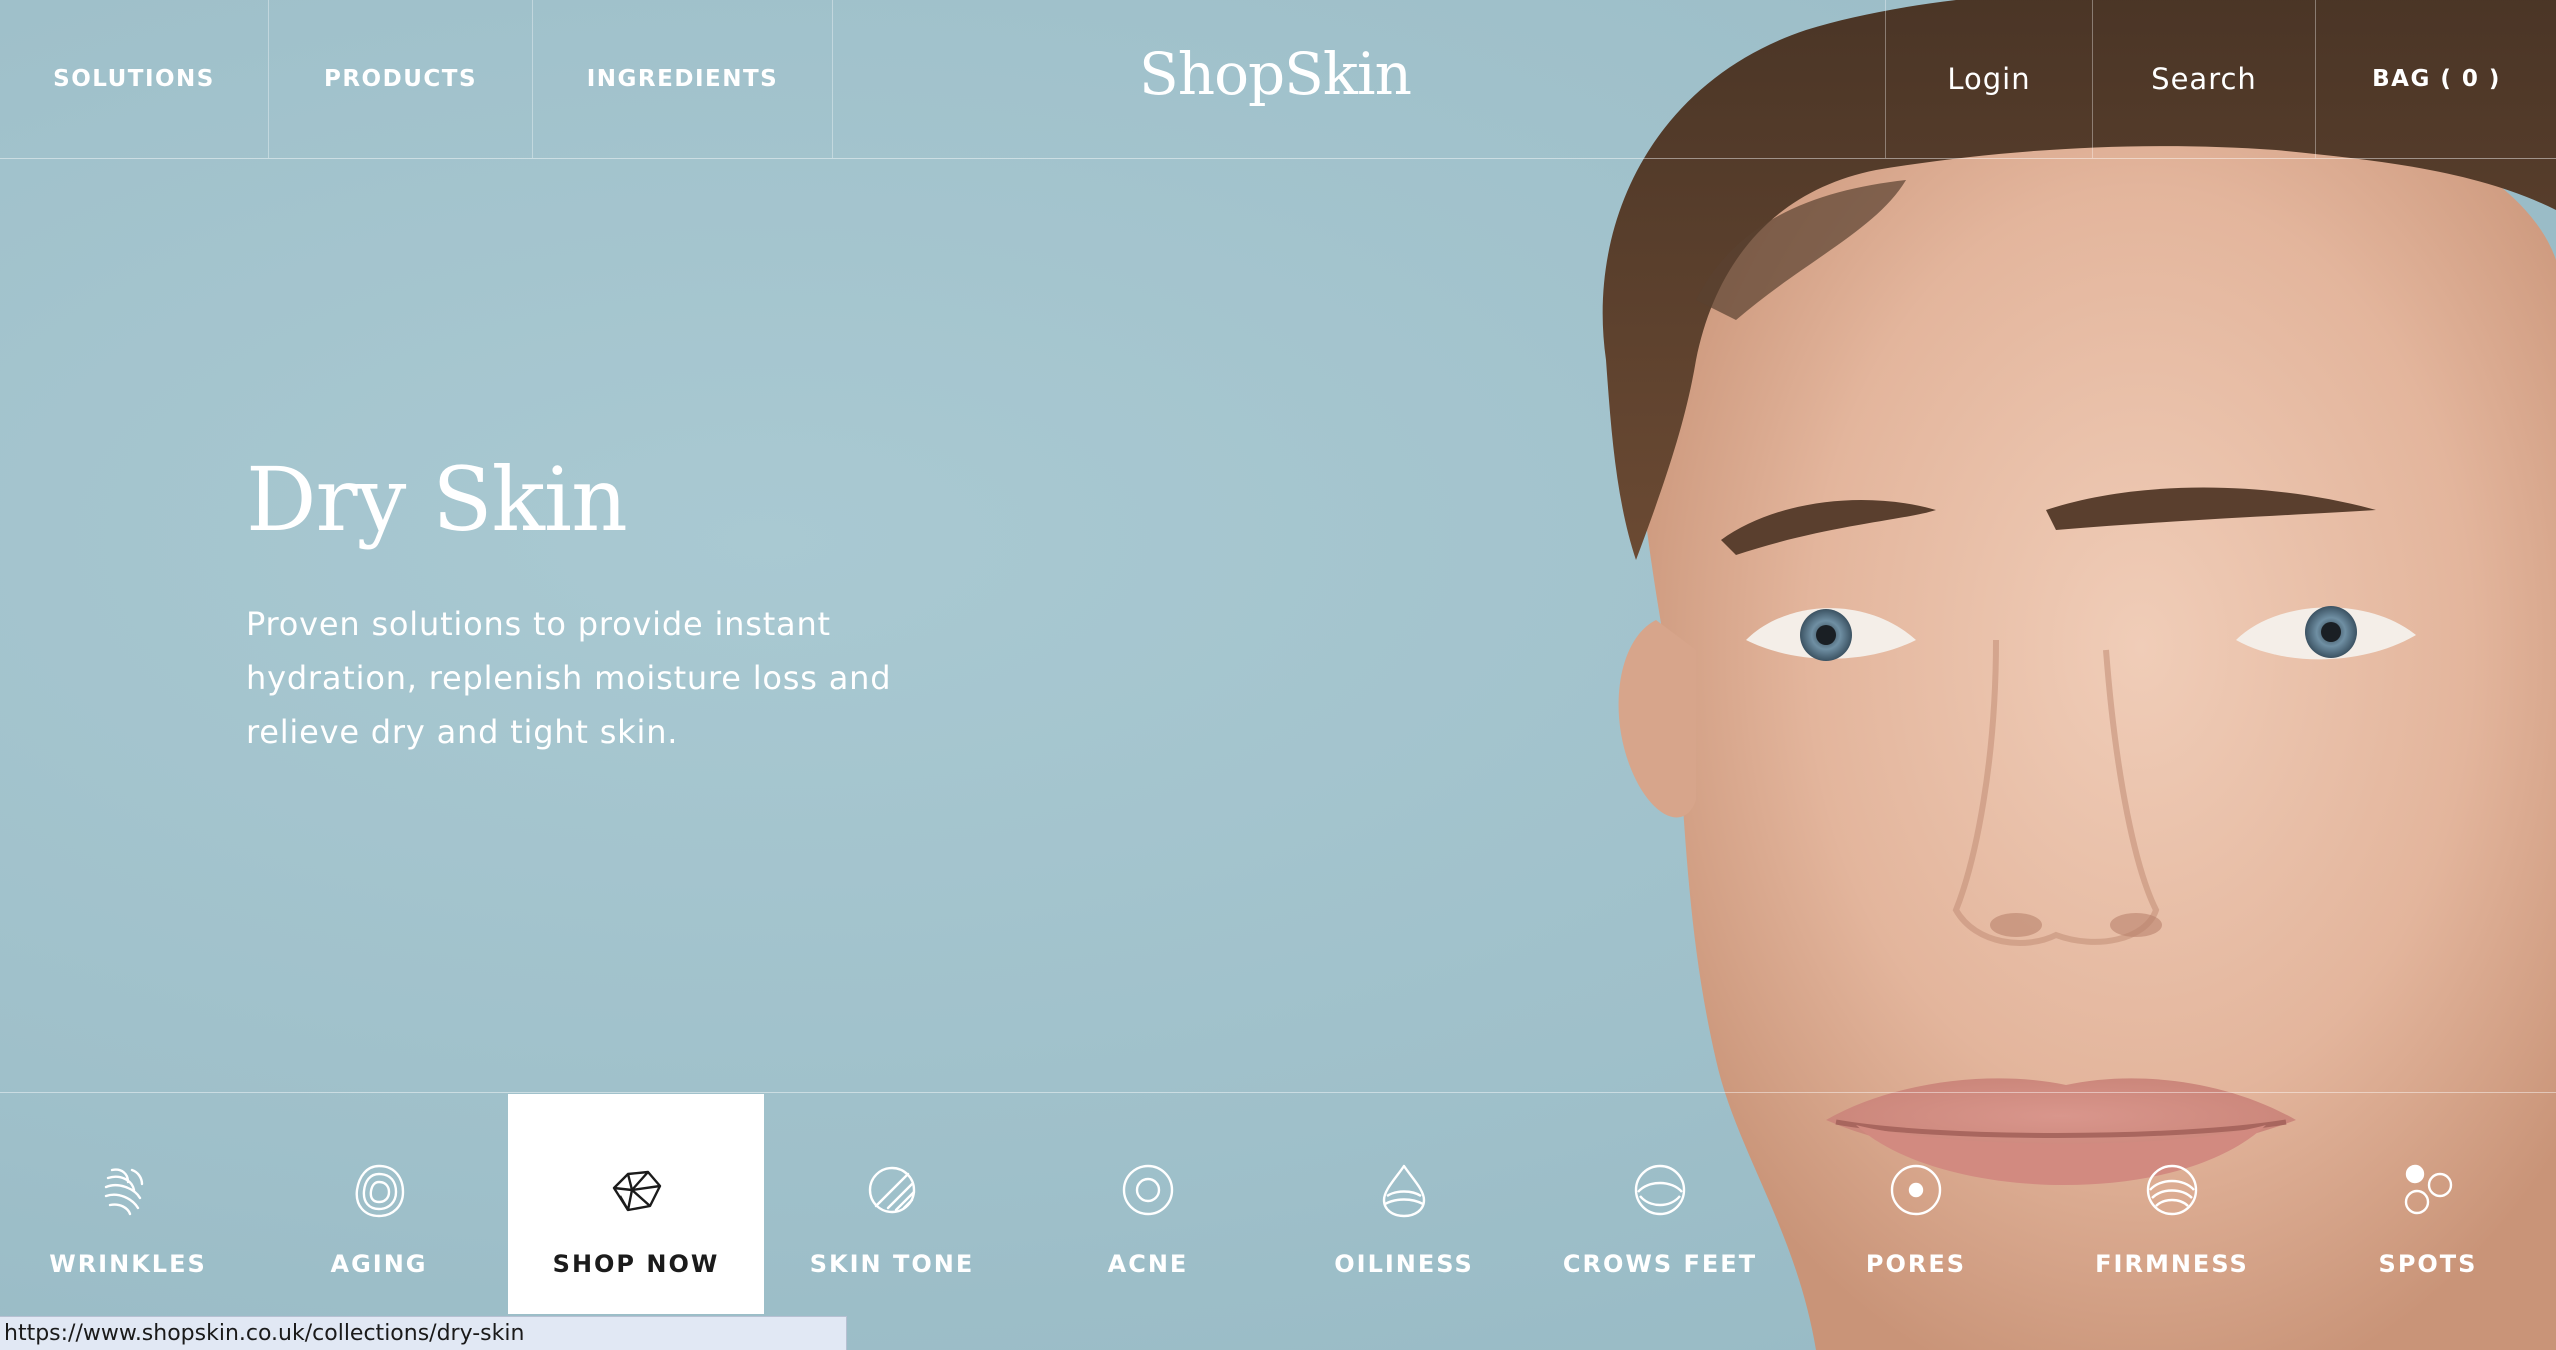 This screenshot has height=1350, width=2556. I want to click on category-shop-now-label: SHOP NOW, so click(636, 1264).